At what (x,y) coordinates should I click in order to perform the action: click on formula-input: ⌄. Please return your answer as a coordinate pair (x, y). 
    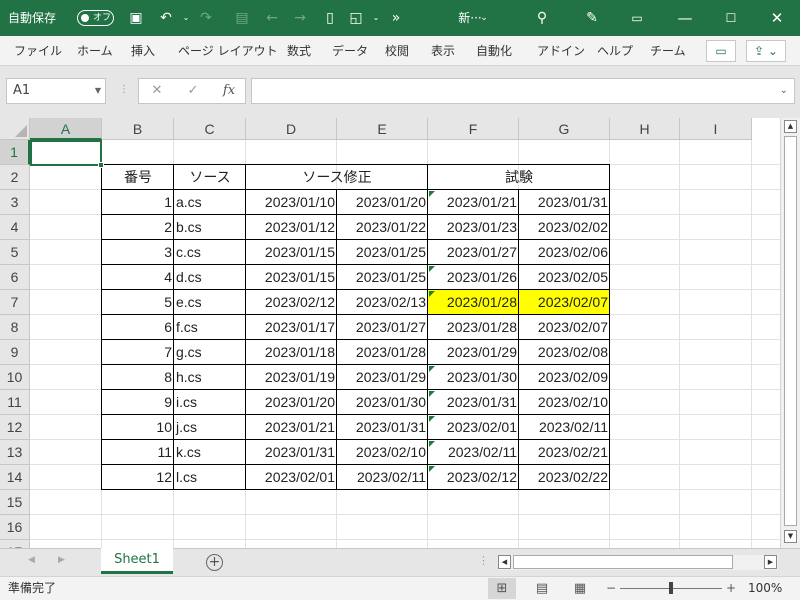
    Looking at the image, I should click on (523, 91).